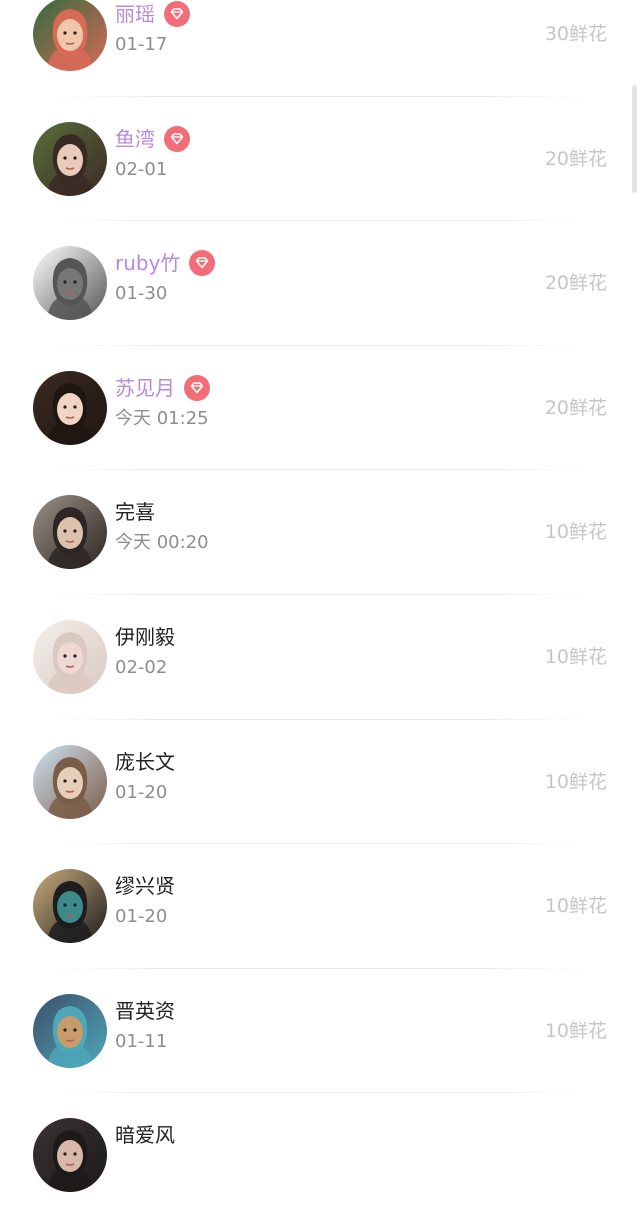 The image size is (640, 1218). Describe the element at coordinates (575, 34) in the screenshot. I see `flower-count: 30鲜花` at that location.